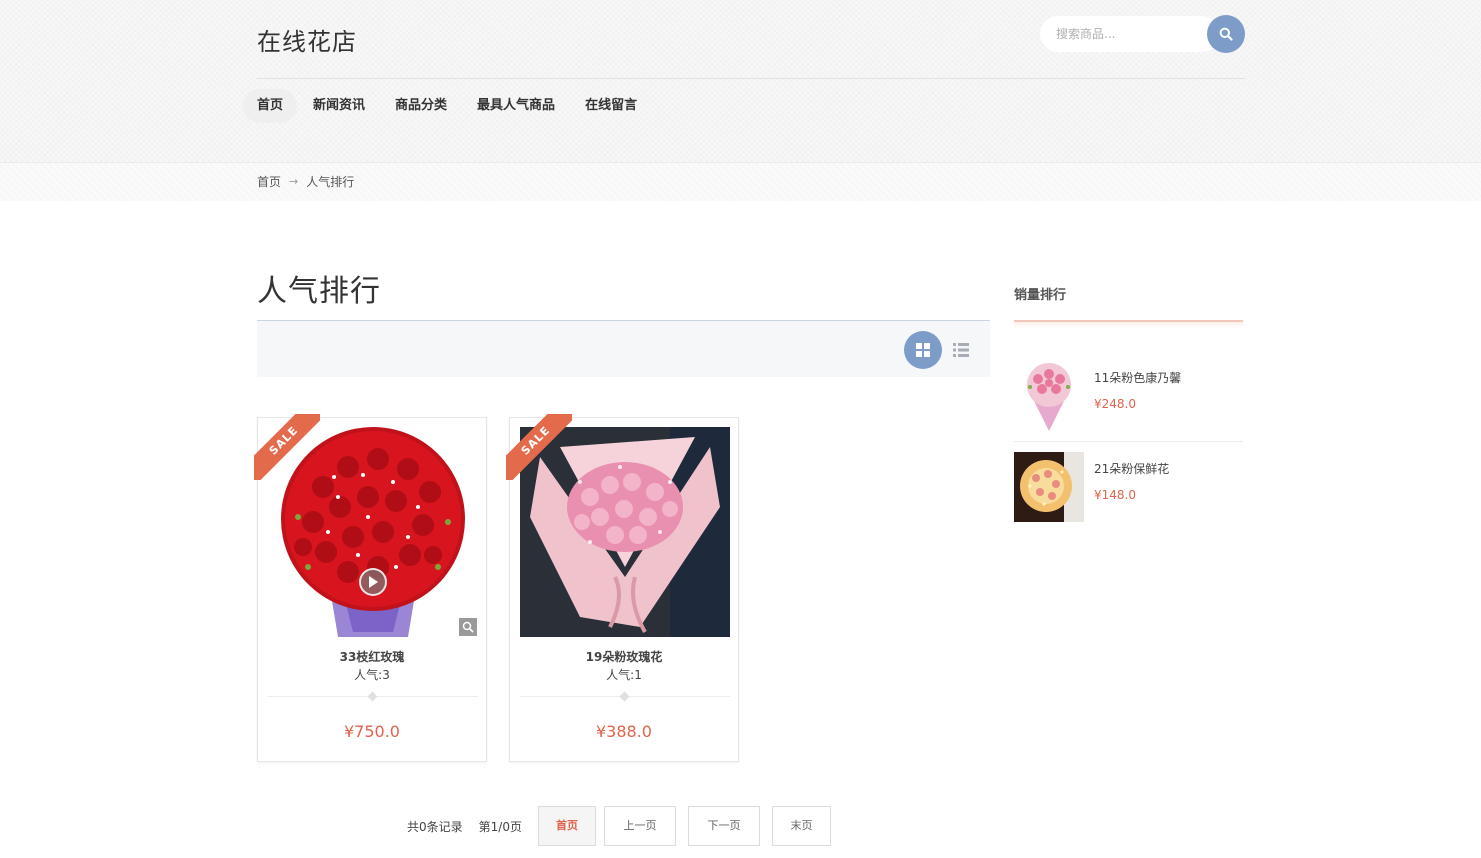 The width and height of the screenshot is (1481, 858). What do you see at coordinates (435, 826) in the screenshot?
I see `pagination-total: 共0条记录` at bounding box center [435, 826].